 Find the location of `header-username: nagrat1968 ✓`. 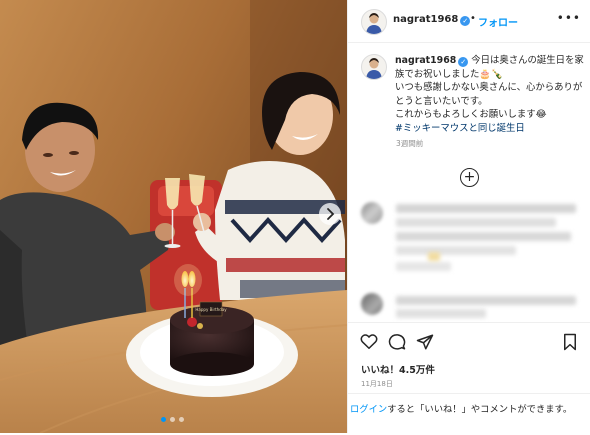

header-username: nagrat1968 ✓ is located at coordinates (432, 20).